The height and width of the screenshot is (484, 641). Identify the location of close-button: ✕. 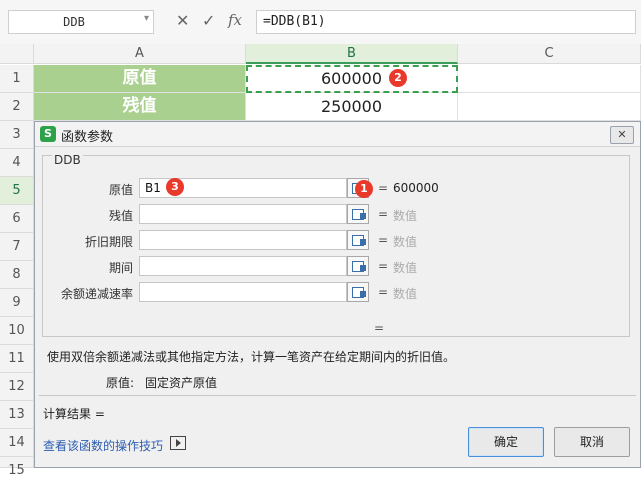
(622, 135).